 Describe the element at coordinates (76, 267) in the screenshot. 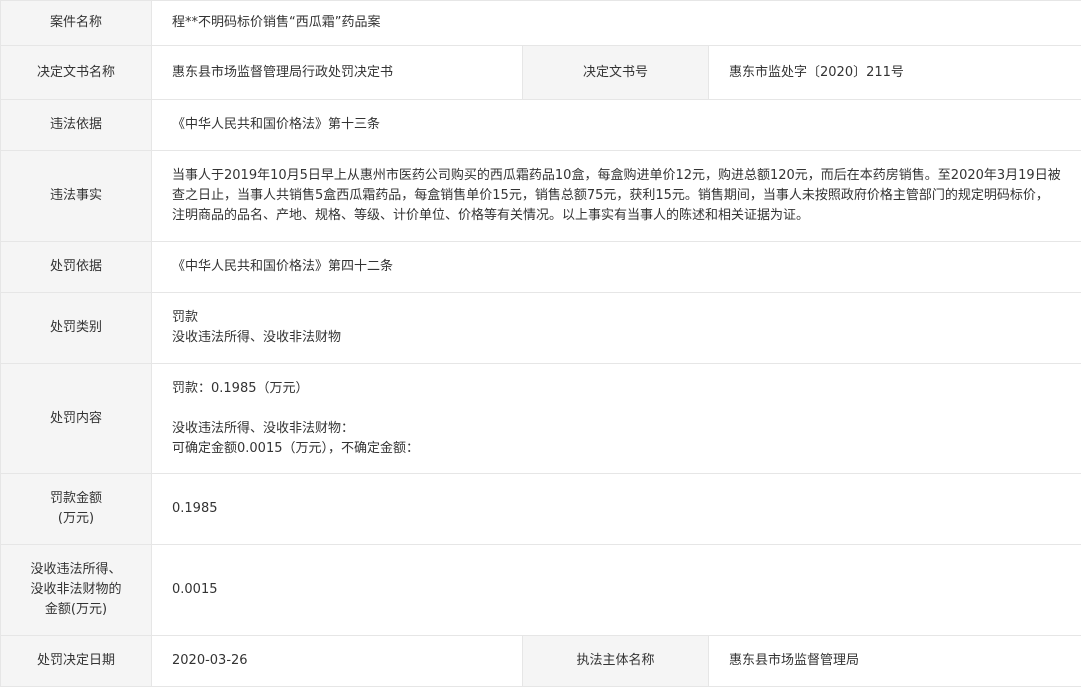

I see `penalty-basis-label: 处罚依据` at that location.